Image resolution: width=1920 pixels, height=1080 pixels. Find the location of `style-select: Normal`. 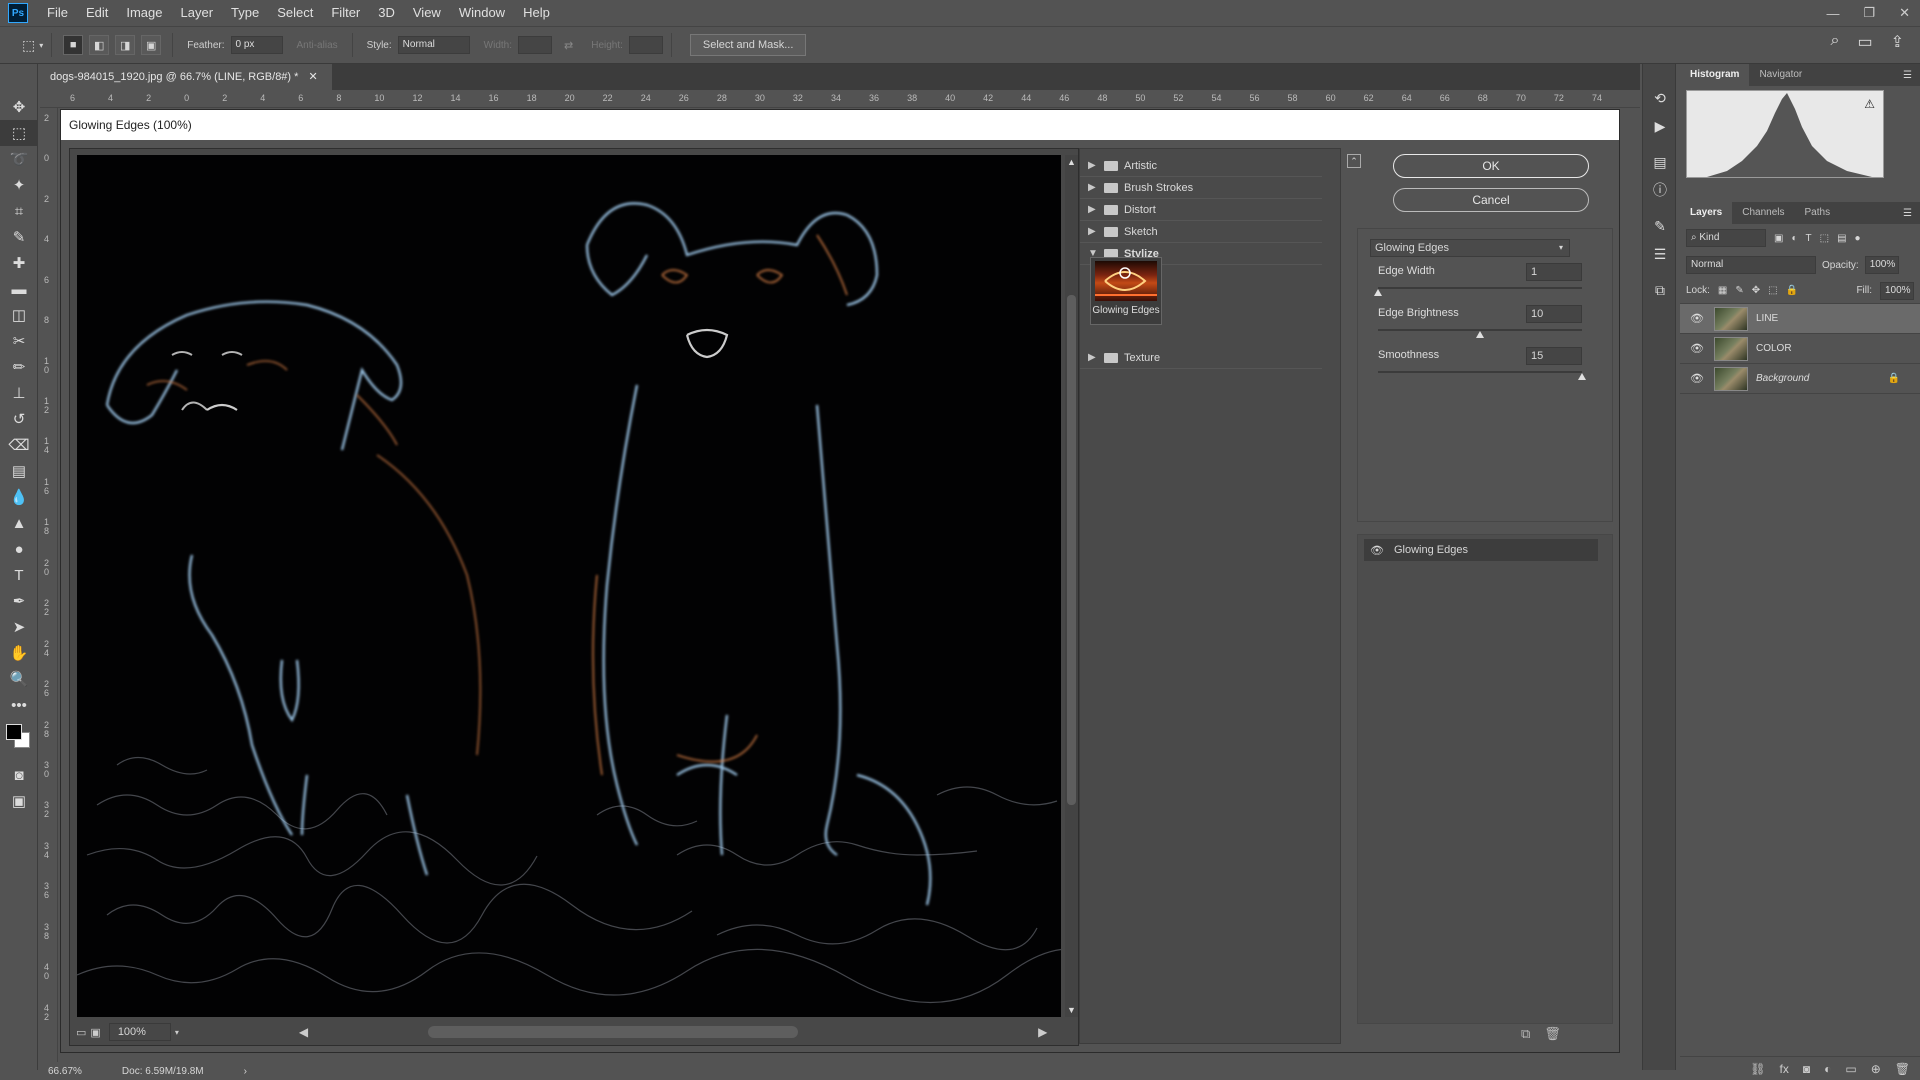

style-select: Normal is located at coordinates (433, 45).